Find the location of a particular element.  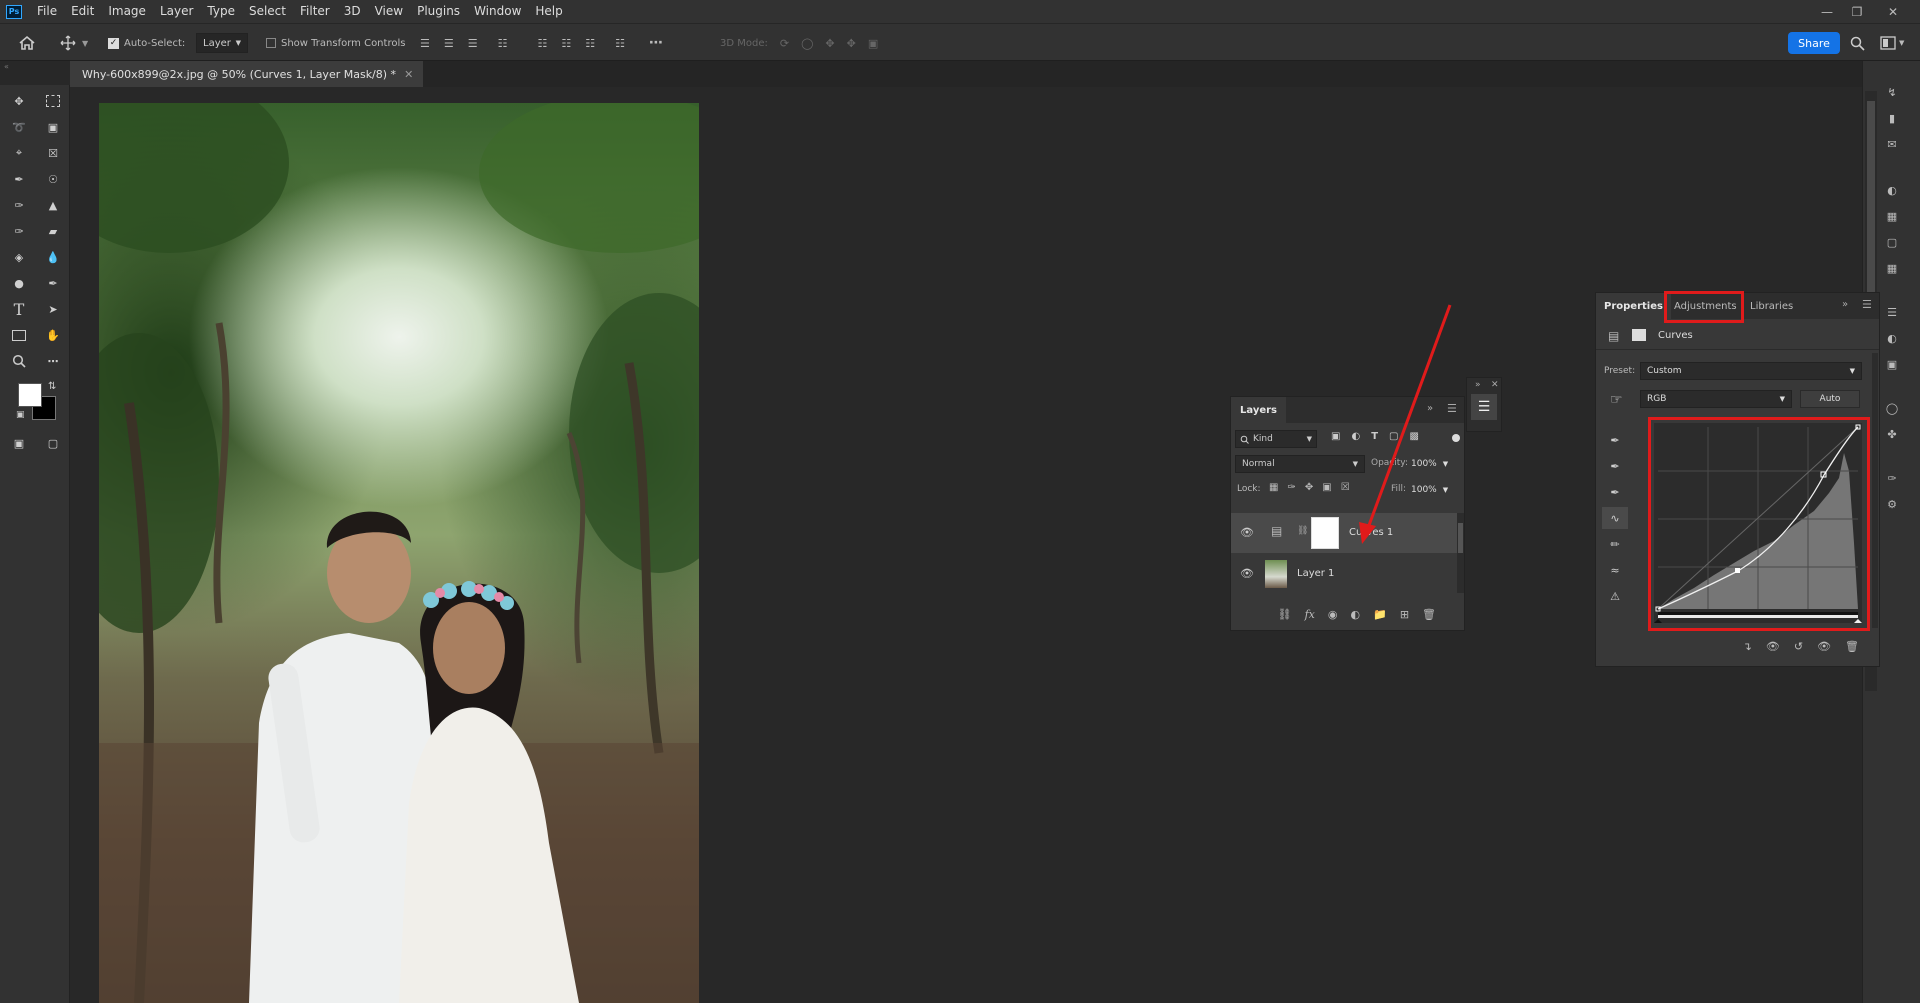

home-icon is located at coordinates (27, 43).